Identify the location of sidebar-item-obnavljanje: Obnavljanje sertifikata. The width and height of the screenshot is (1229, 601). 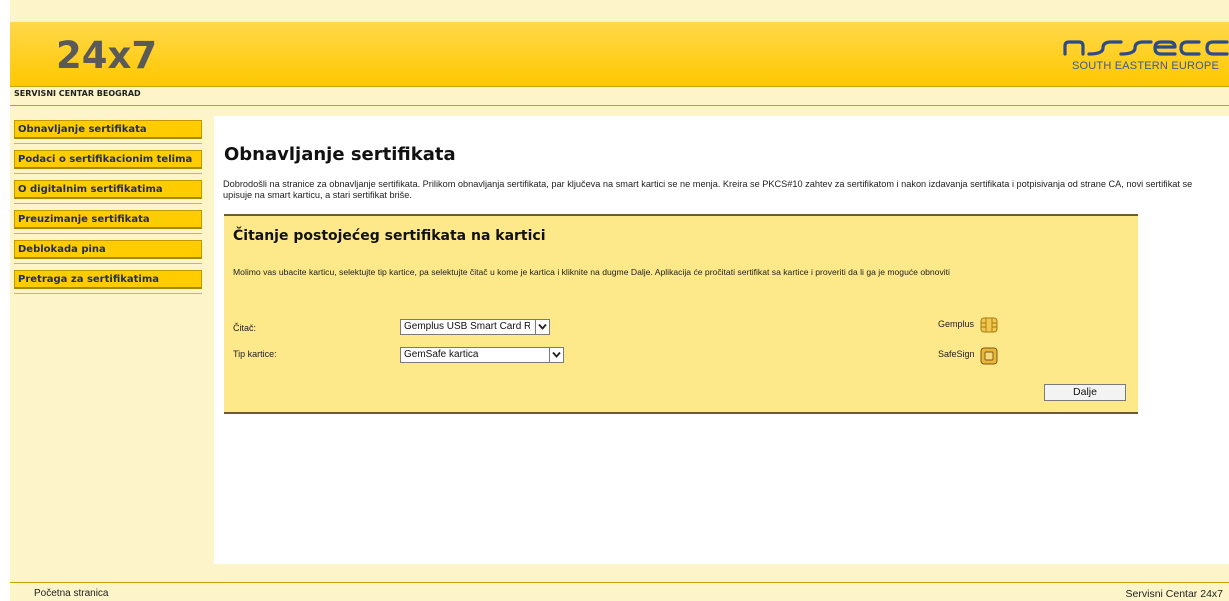
(108, 129).